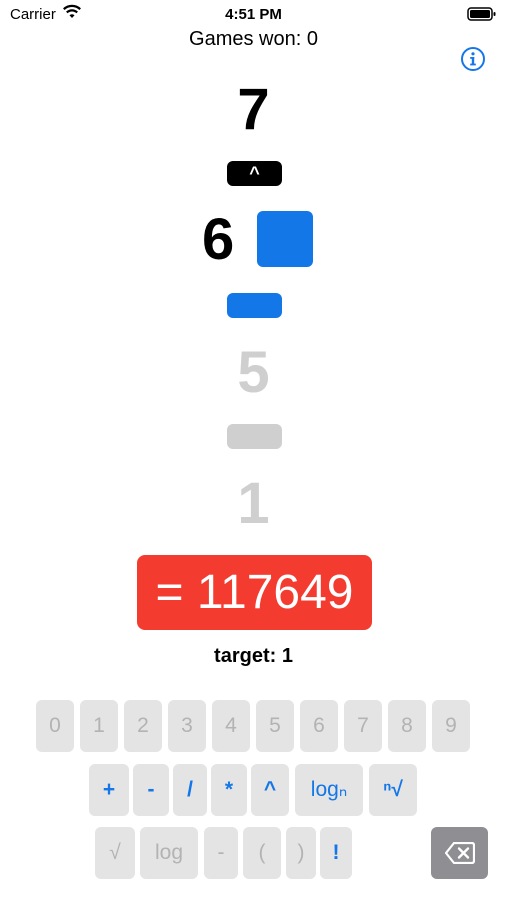 The width and height of the screenshot is (507, 900). Describe the element at coordinates (143, 726) in the screenshot. I see `key-2: 2` at that location.